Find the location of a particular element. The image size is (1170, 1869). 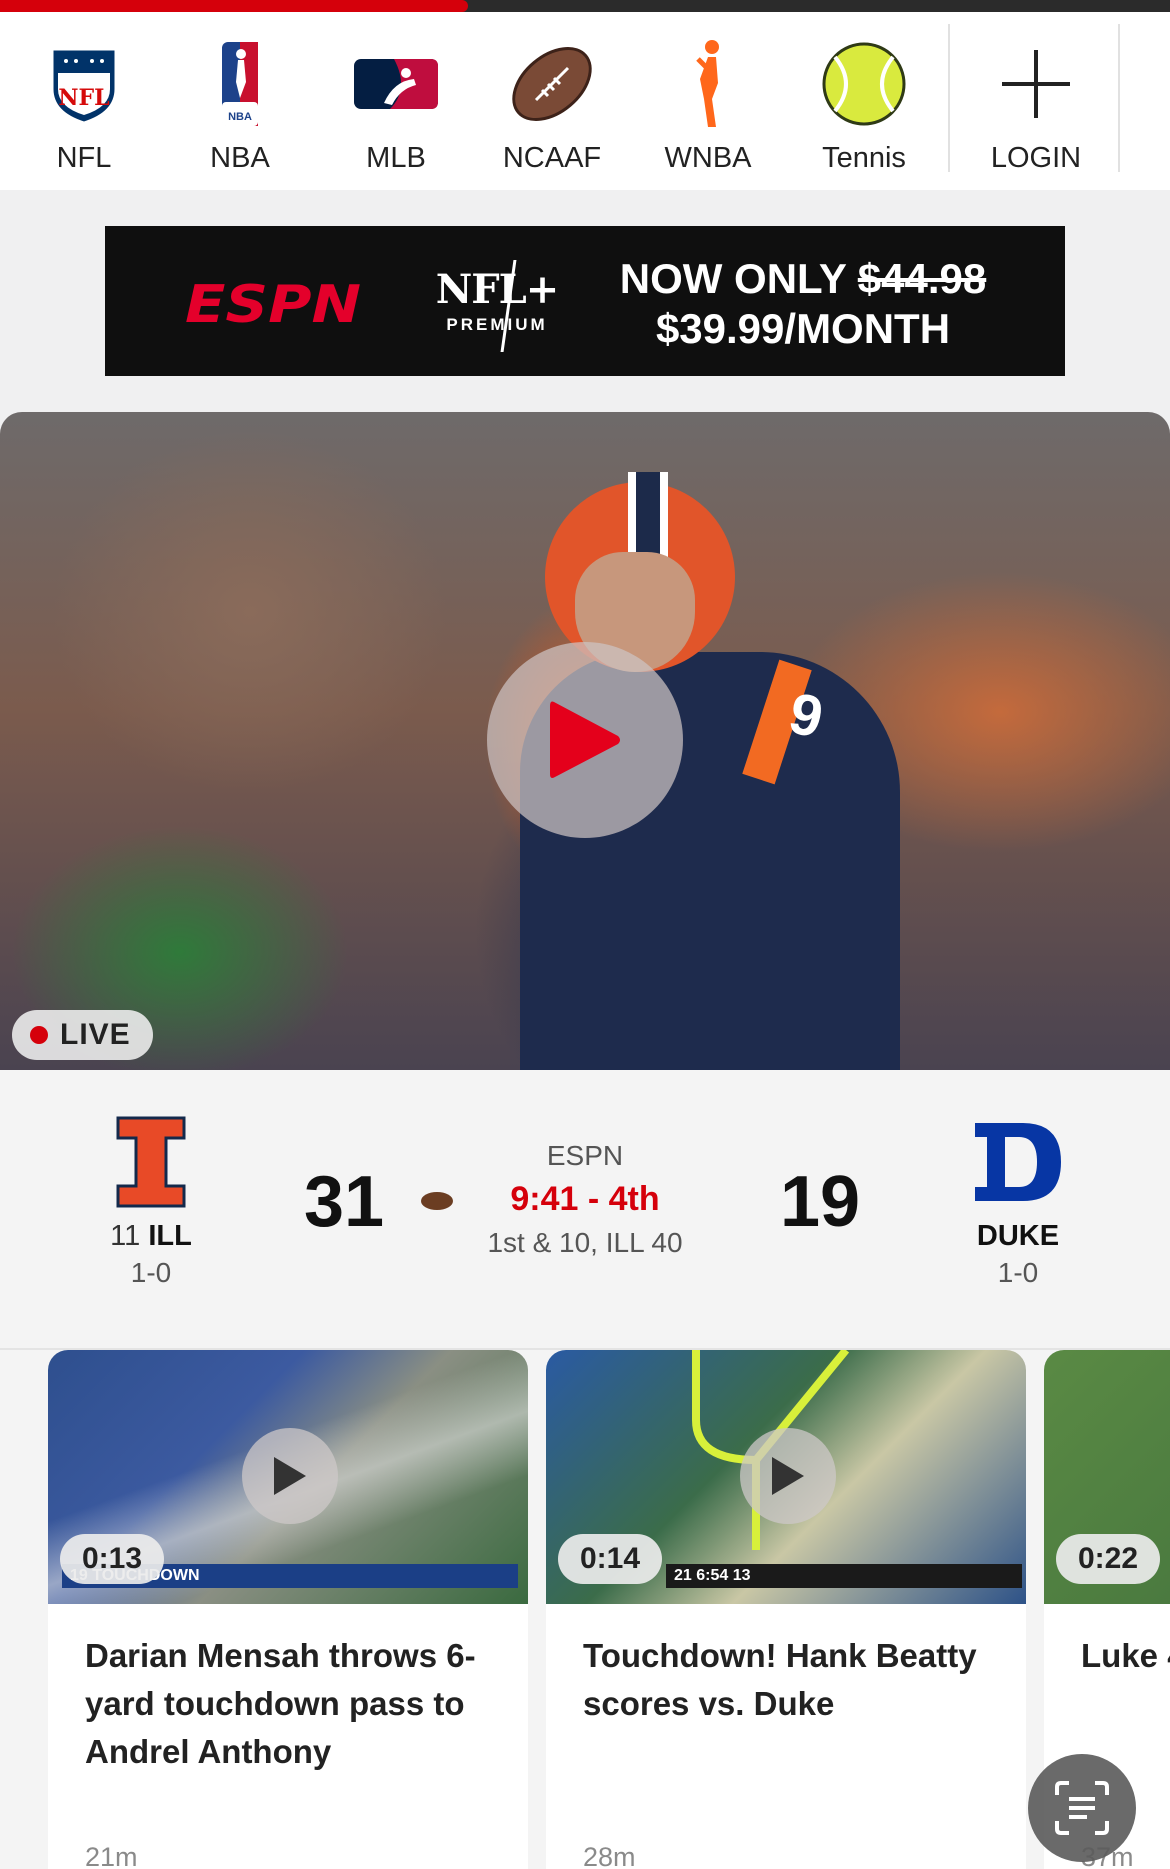

tennis-ball-icon is located at coordinates (864, 84).